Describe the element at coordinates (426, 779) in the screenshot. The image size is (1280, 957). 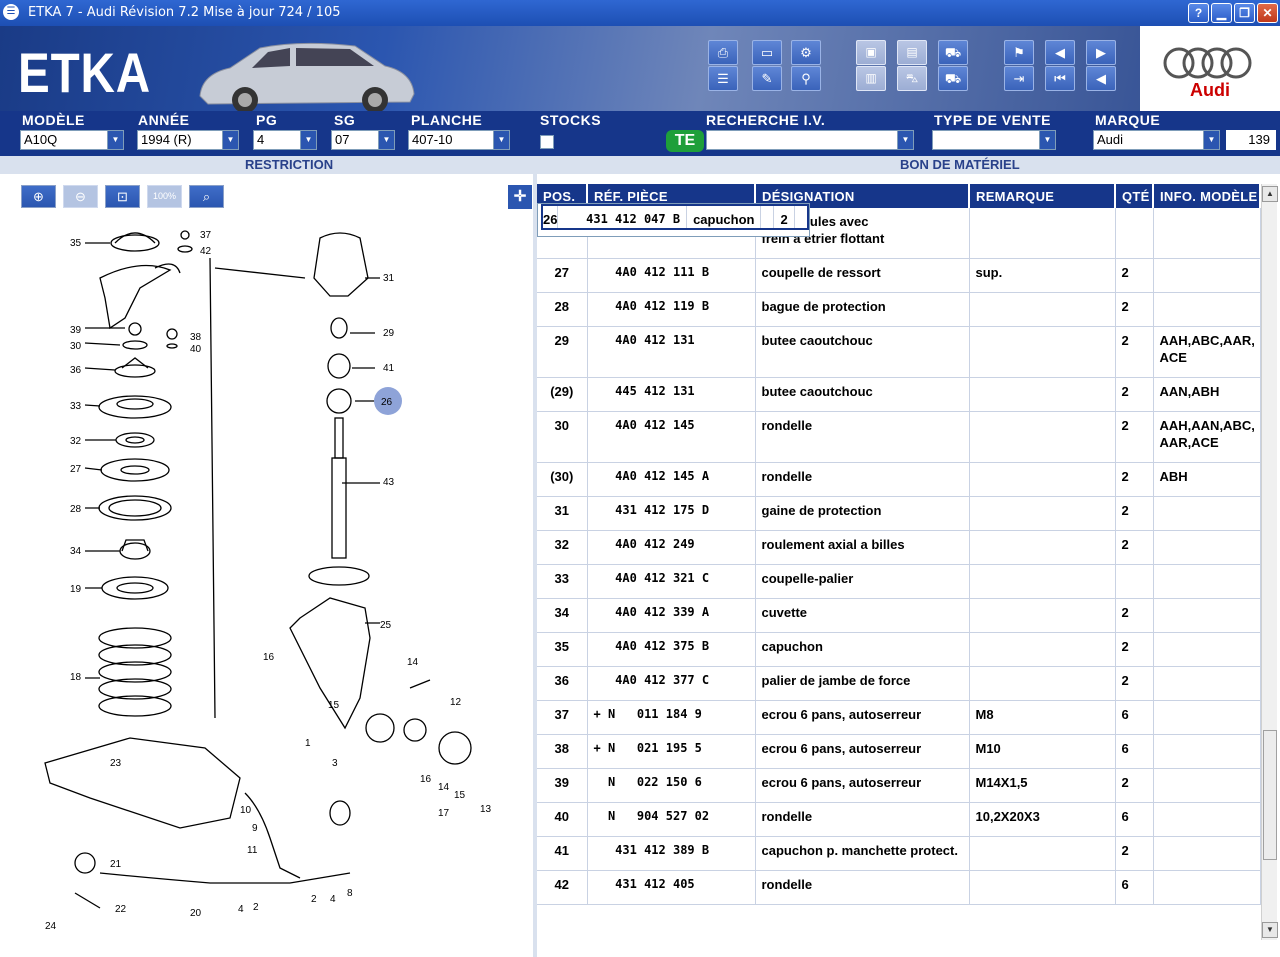
I see `svg-text: 16` at that location.